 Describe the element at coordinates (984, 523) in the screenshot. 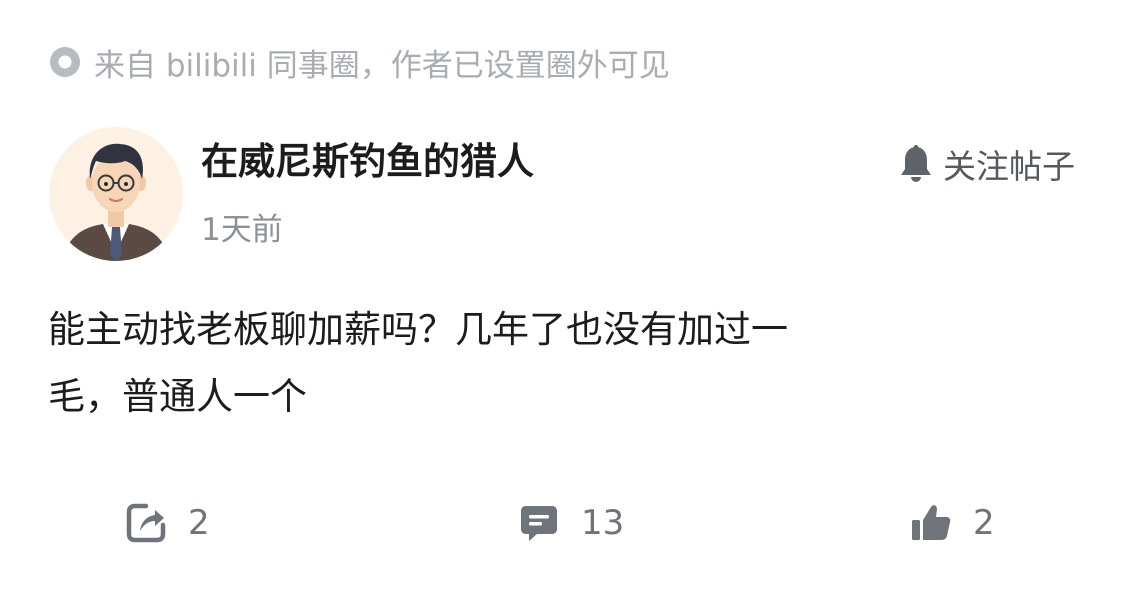

I see `like-count: 2` at that location.